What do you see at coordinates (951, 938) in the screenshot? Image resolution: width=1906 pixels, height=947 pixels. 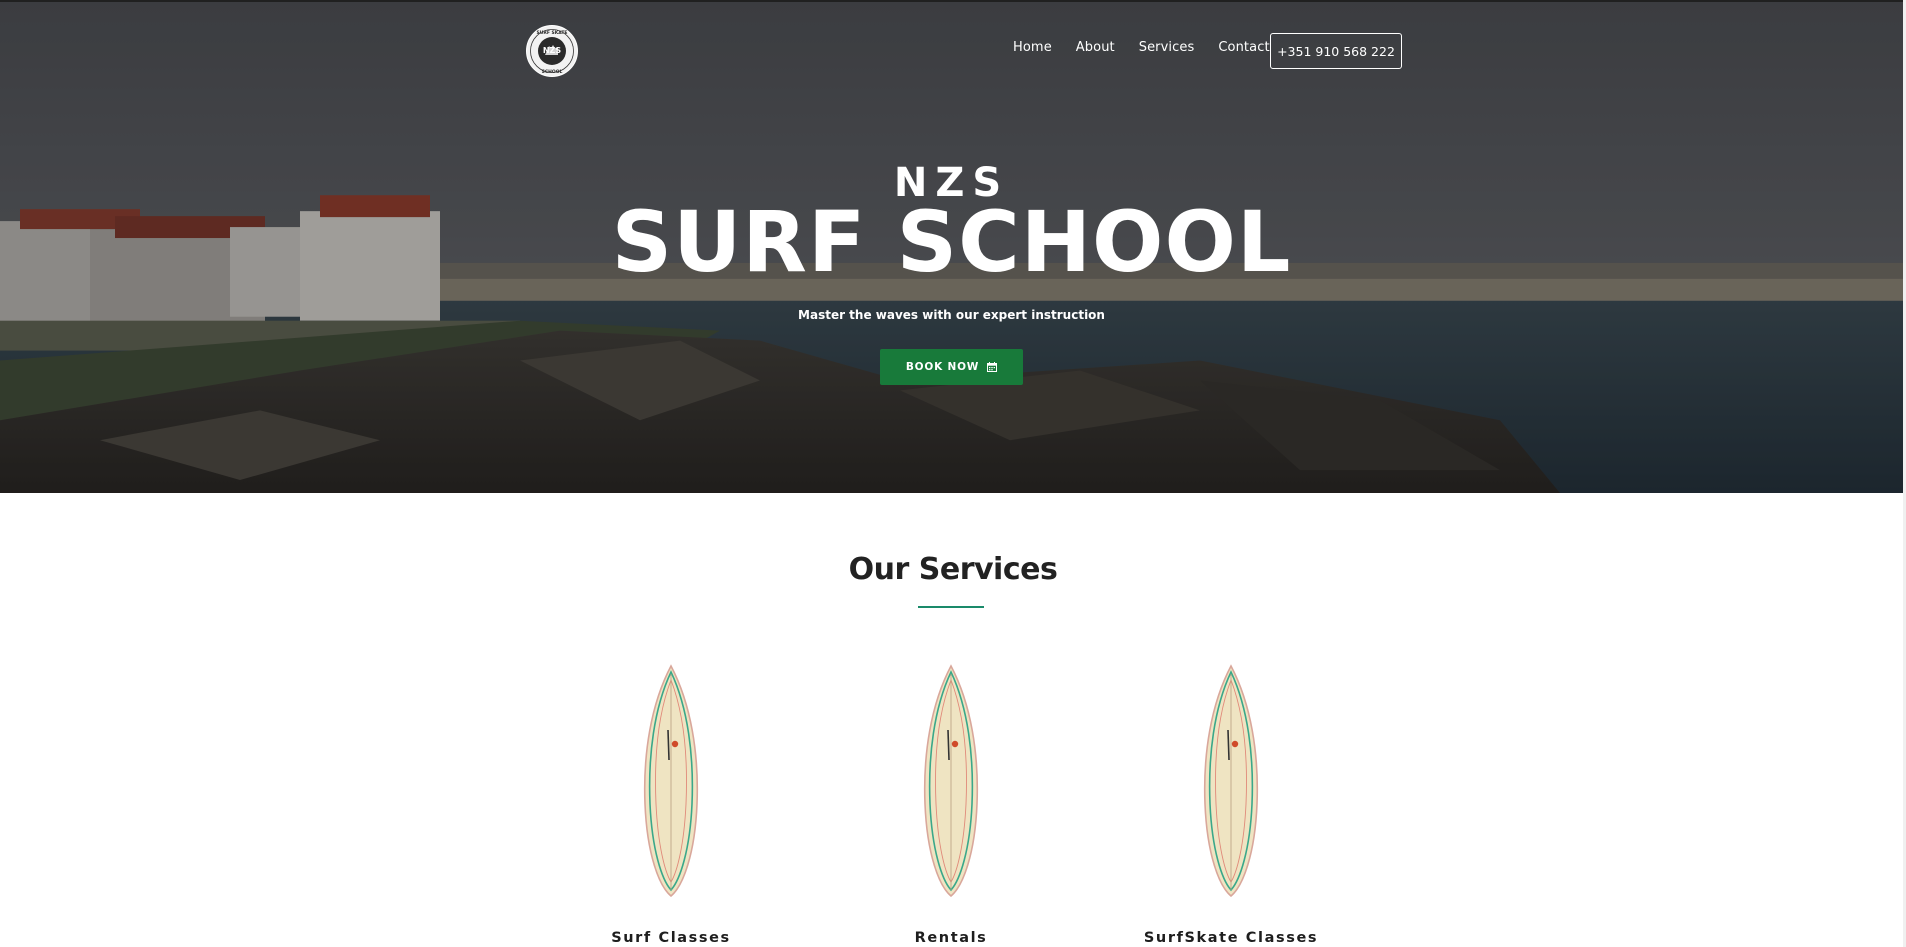 I see `service-label: Rentals` at bounding box center [951, 938].